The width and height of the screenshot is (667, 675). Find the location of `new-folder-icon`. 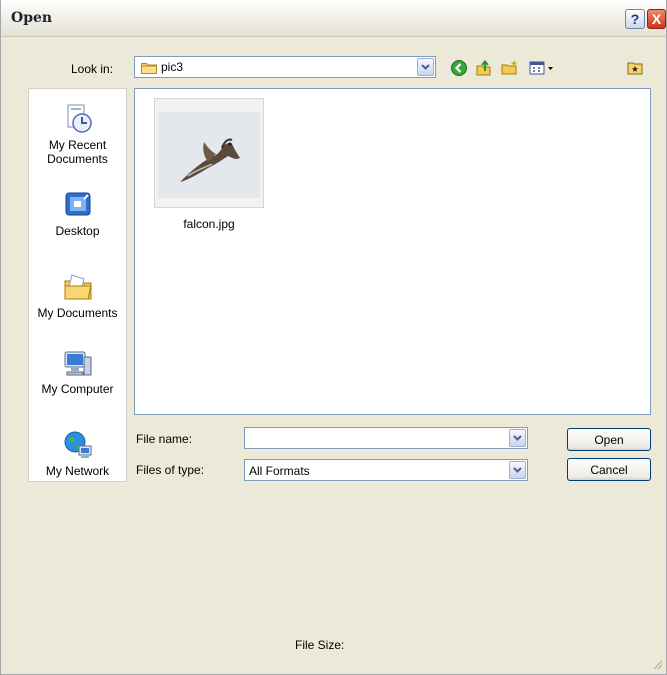

new-folder-icon is located at coordinates (509, 68).